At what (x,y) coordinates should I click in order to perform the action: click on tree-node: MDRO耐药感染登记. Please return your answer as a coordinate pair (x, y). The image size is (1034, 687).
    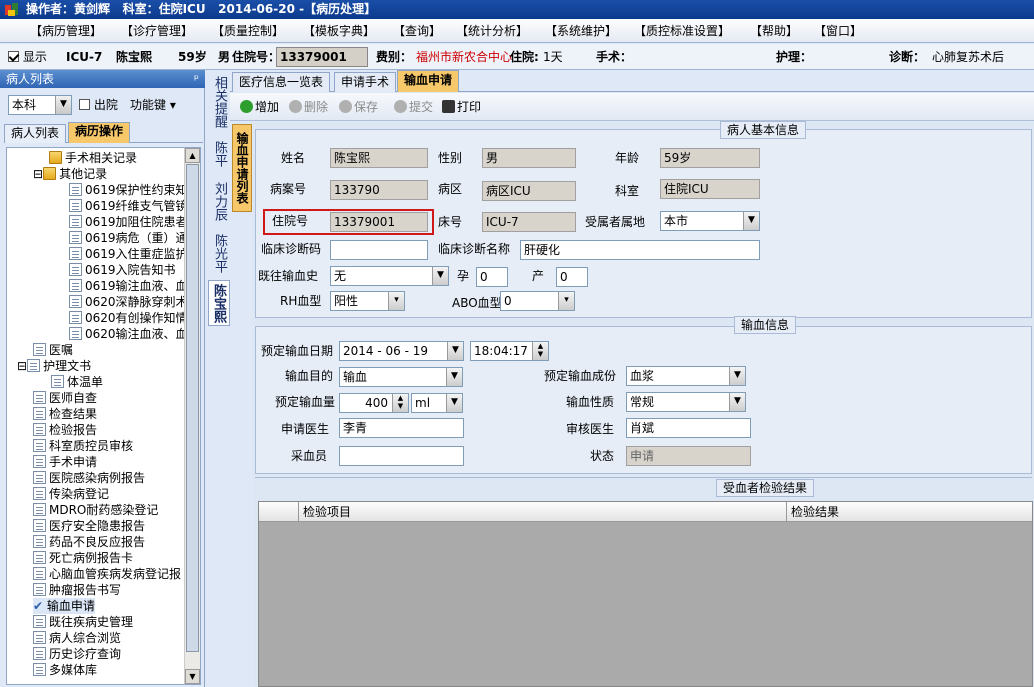
    Looking at the image, I should click on (95, 510).